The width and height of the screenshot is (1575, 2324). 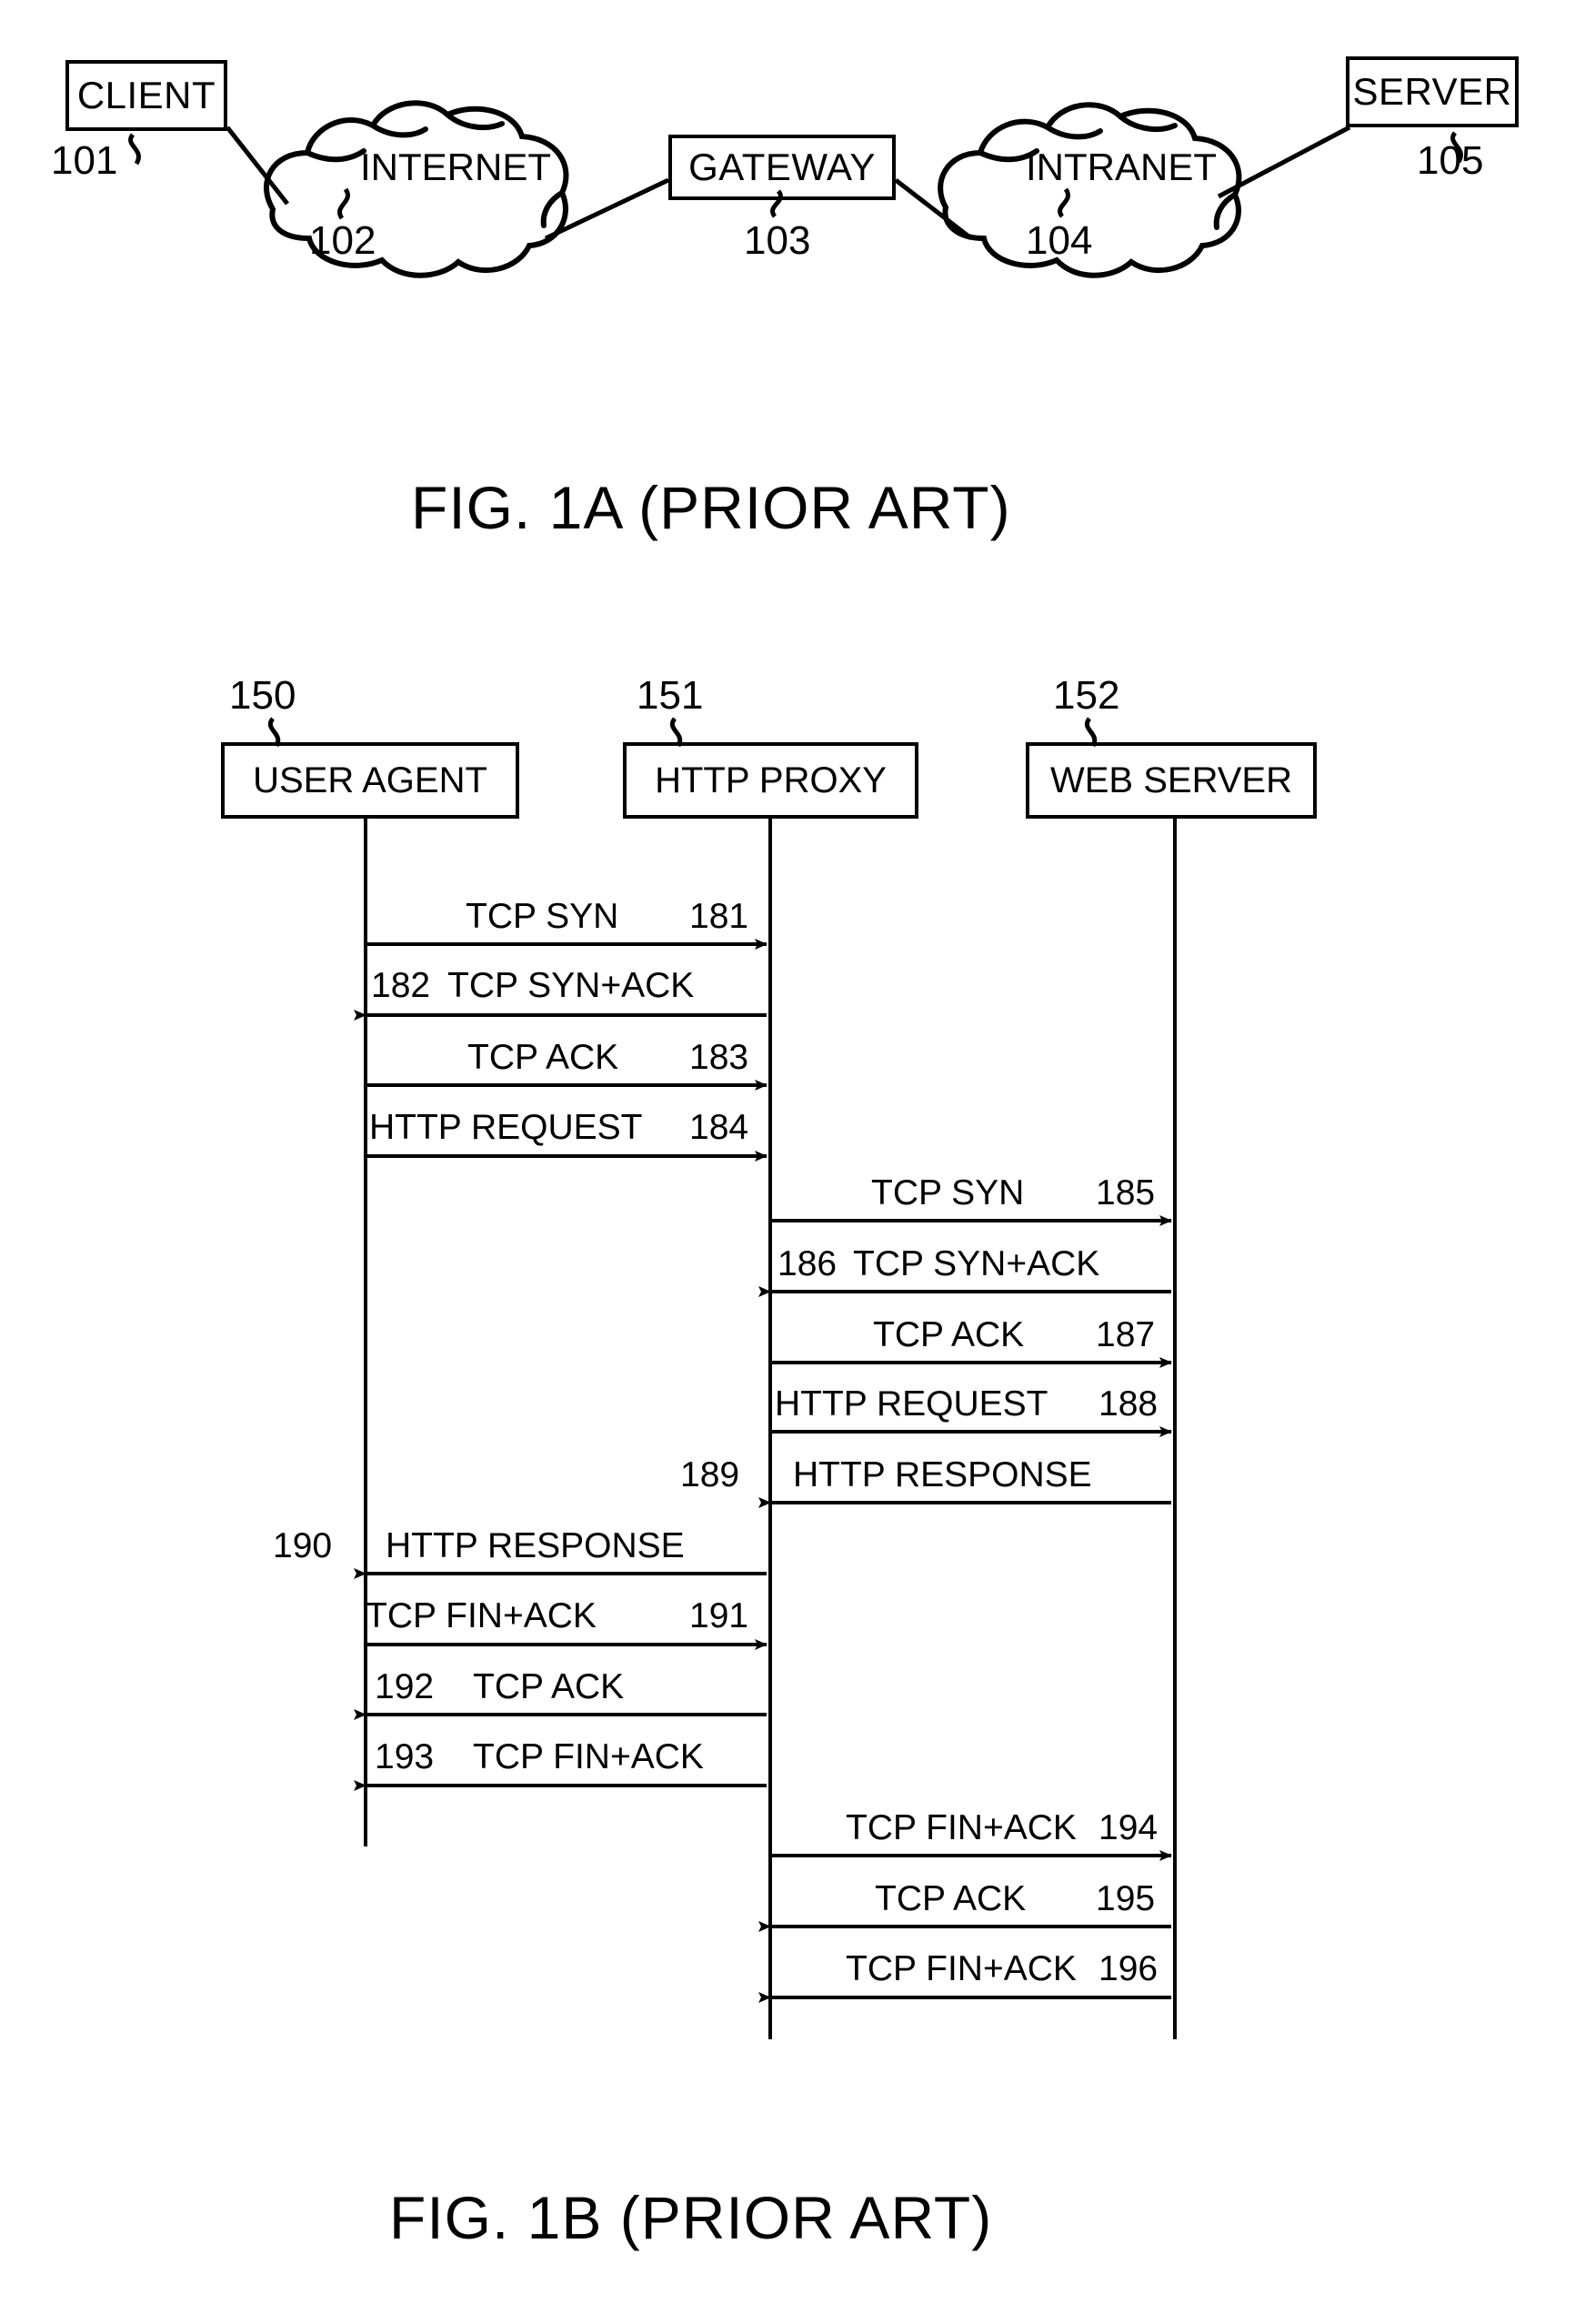 I want to click on ref-150: 150, so click(x=262, y=695).